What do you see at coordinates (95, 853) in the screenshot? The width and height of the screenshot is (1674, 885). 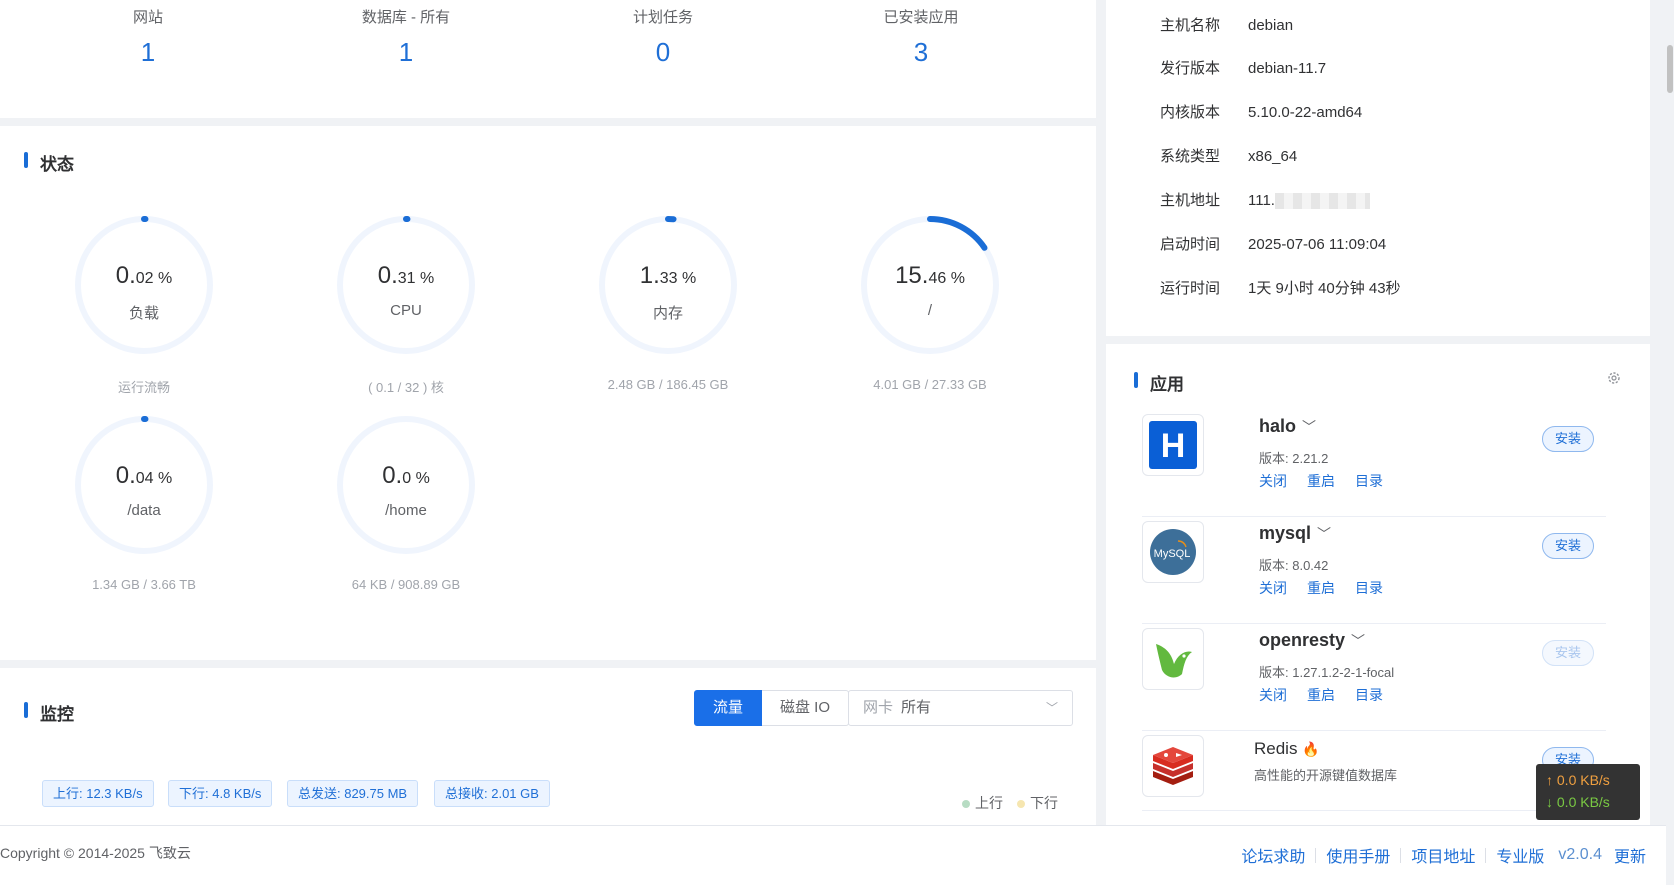 I see `copyright: Copyright © 2014-2025 飞致云` at bounding box center [95, 853].